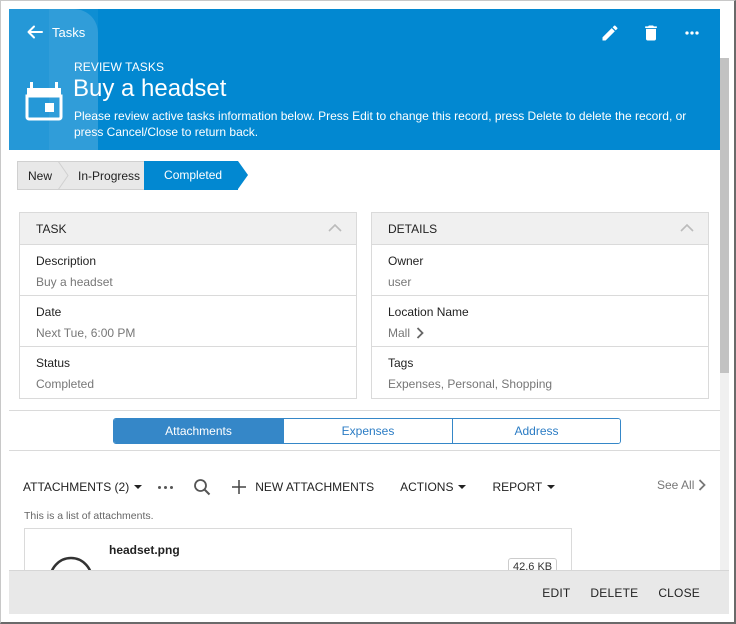 The image size is (736, 624). Describe the element at coordinates (89, 516) in the screenshot. I see `list-description: This is a list of attachments.` at that location.